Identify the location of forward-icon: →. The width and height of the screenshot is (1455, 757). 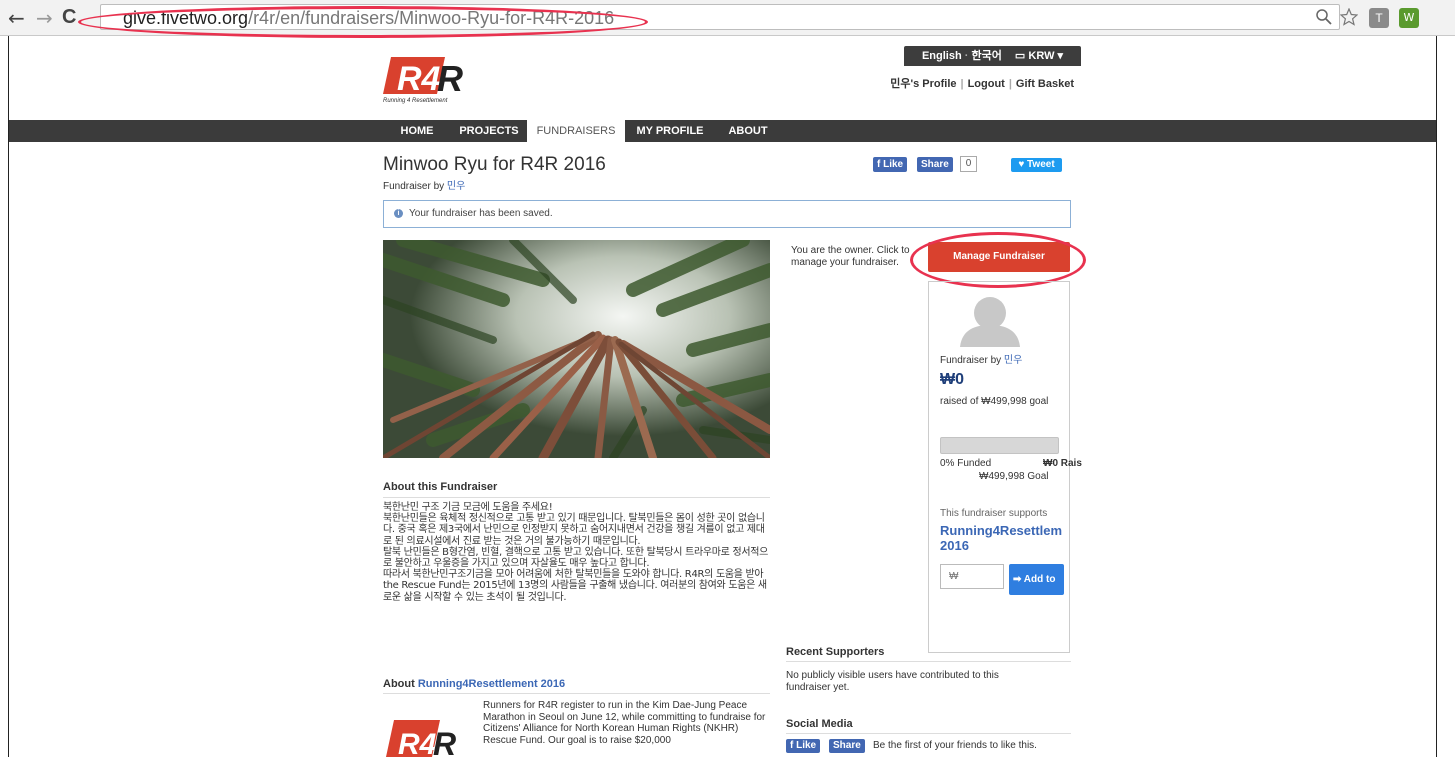
(44, 18).